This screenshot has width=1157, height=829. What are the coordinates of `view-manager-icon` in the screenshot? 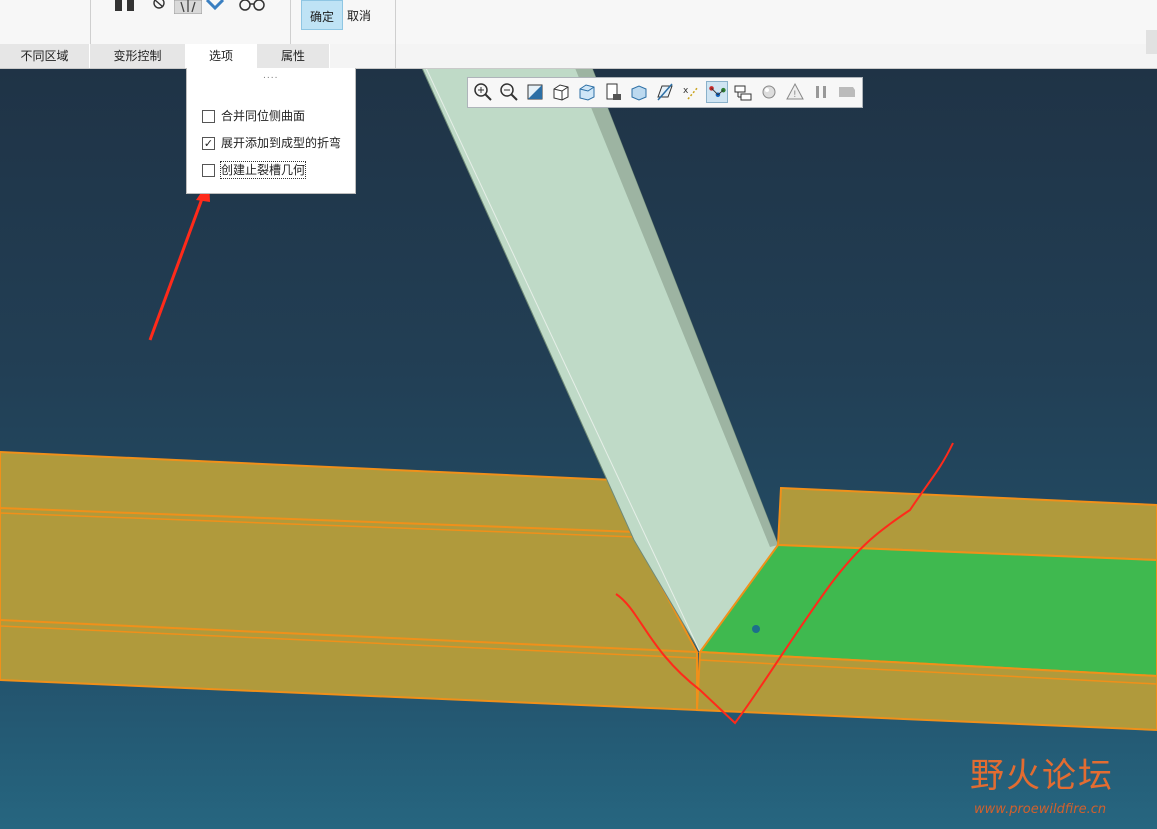 It's located at (613, 92).